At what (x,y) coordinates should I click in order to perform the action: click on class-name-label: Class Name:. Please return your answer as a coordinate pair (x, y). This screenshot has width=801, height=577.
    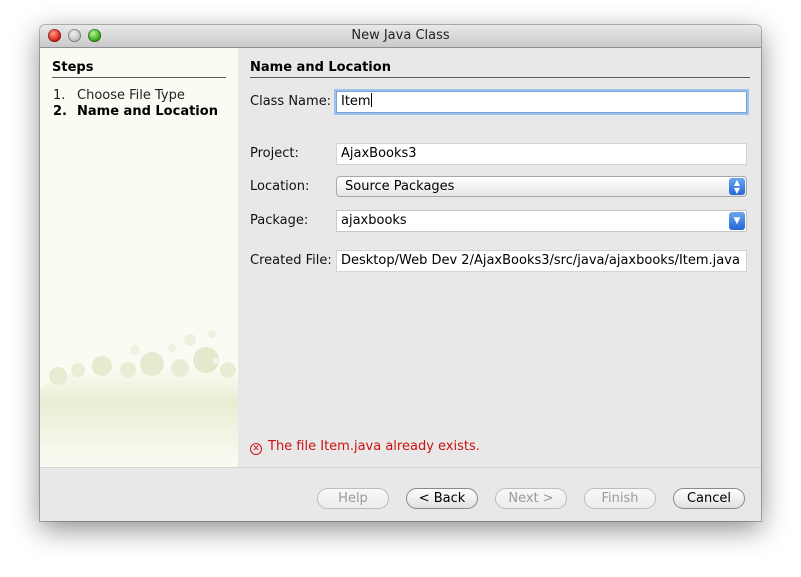
    Looking at the image, I should click on (291, 101).